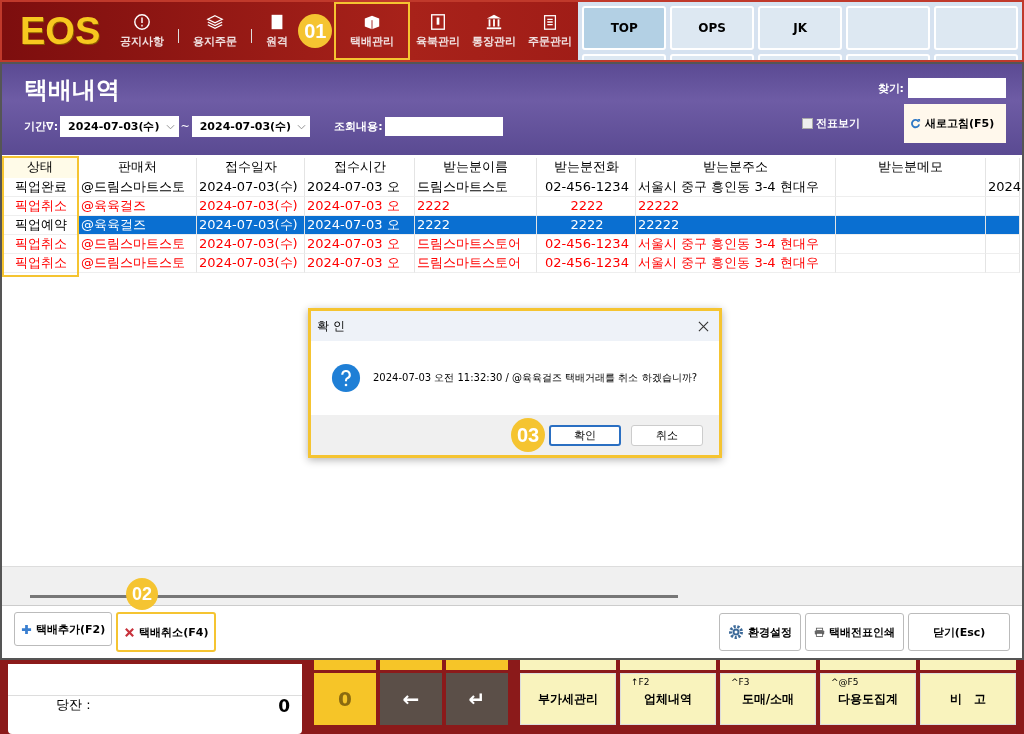 Image resolution: width=1024 pixels, height=734 pixels. I want to click on checkbox, so click(807, 123).